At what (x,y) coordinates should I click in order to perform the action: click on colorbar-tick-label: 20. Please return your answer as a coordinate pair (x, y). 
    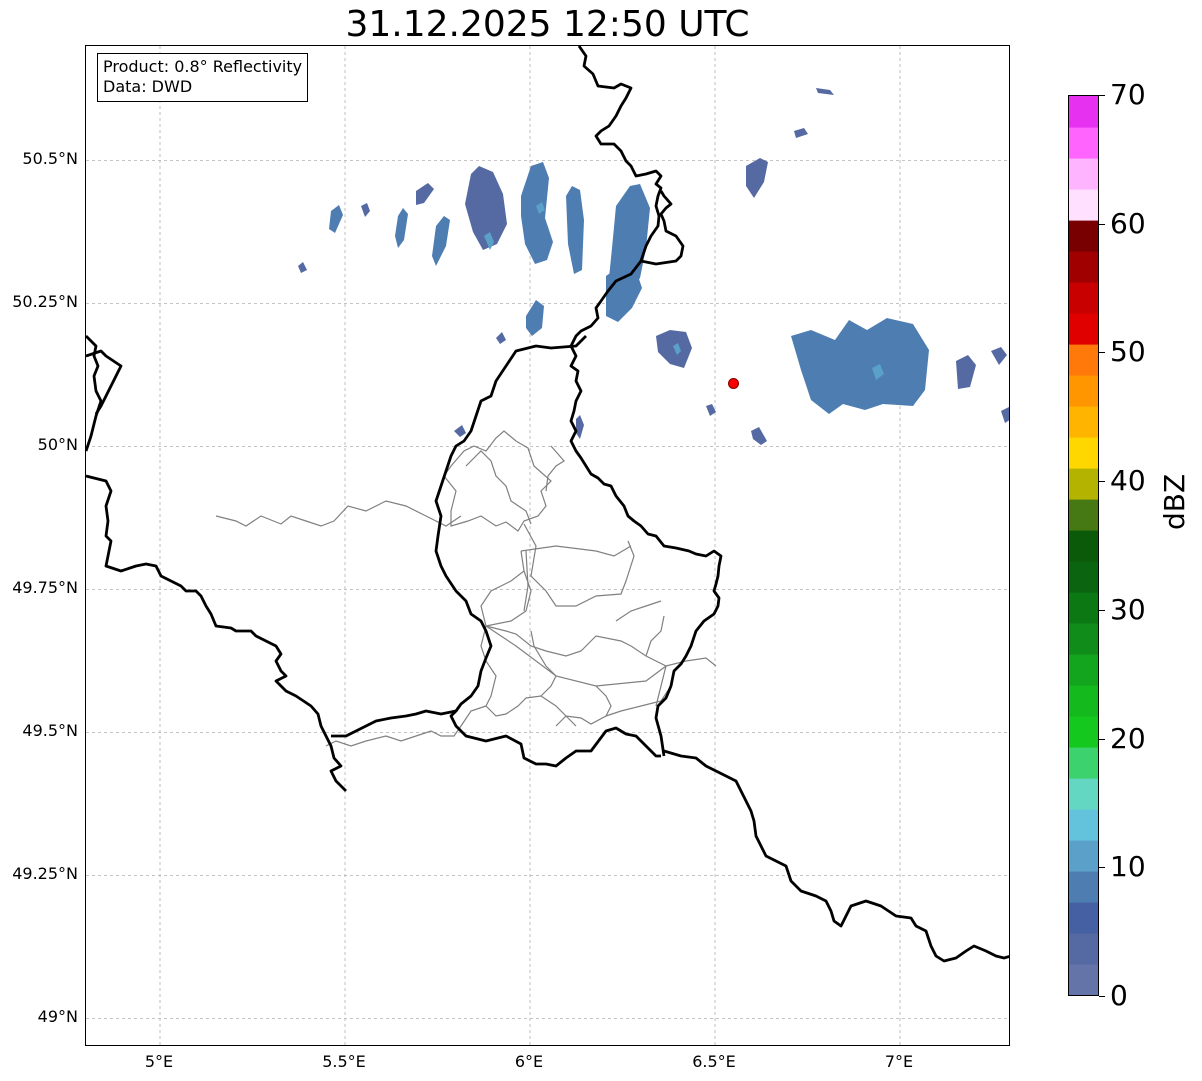
    Looking at the image, I should click on (1128, 738).